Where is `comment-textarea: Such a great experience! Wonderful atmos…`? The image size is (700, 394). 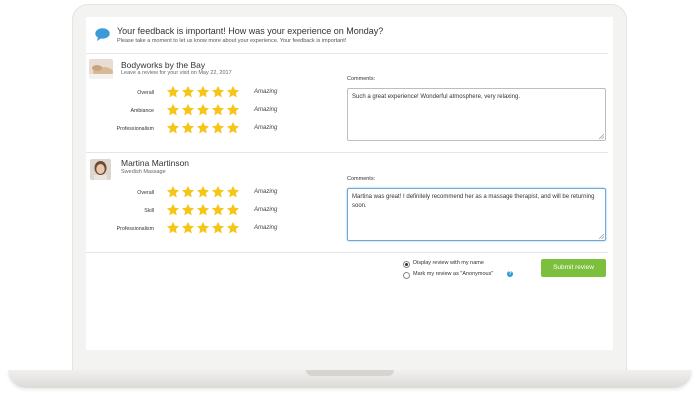
comment-textarea: Such a great experience! Wonderful atmos… is located at coordinates (476, 114).